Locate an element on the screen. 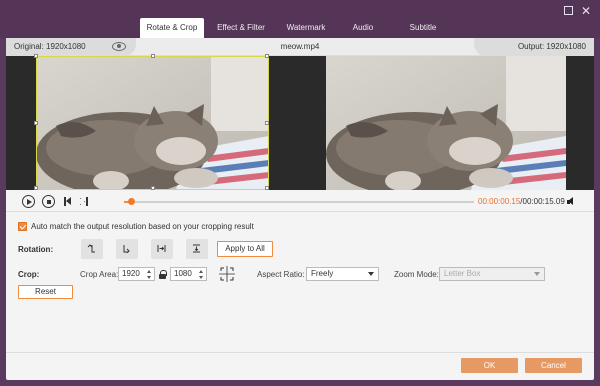 This screenshot has height=386, width=600. maximize-icon is located at coordinates (568, 11).